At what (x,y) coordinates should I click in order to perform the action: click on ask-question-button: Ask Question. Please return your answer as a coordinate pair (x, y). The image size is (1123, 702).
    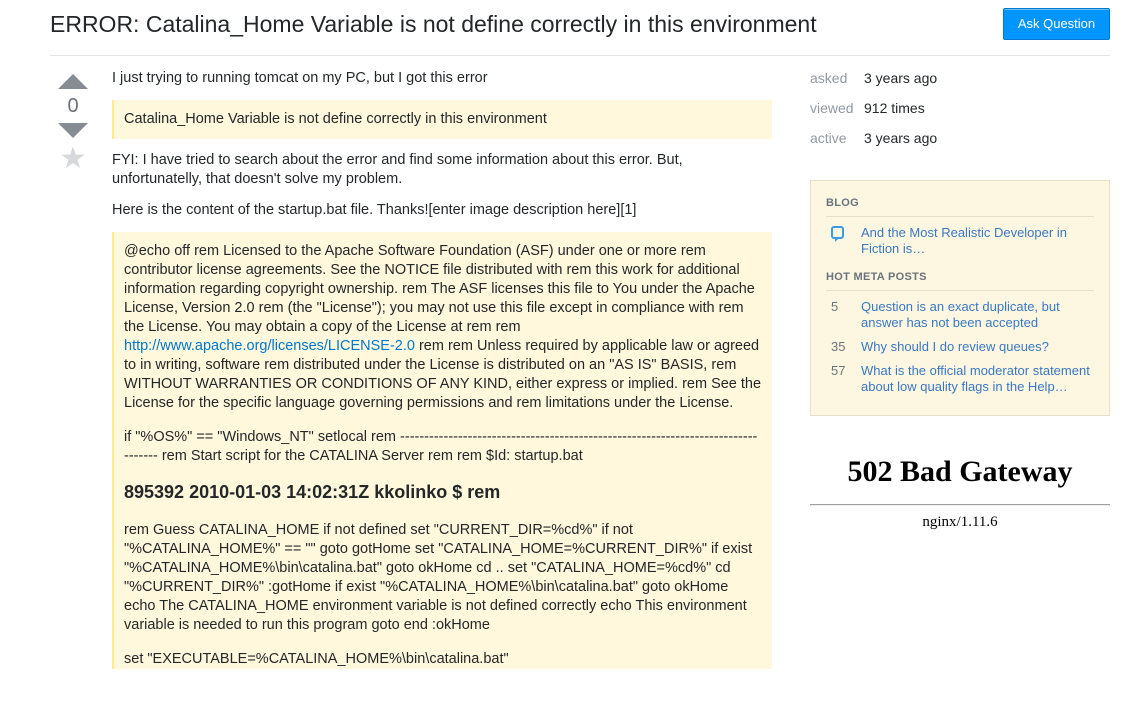
    Looking at the image, I should click on (1056, 24).